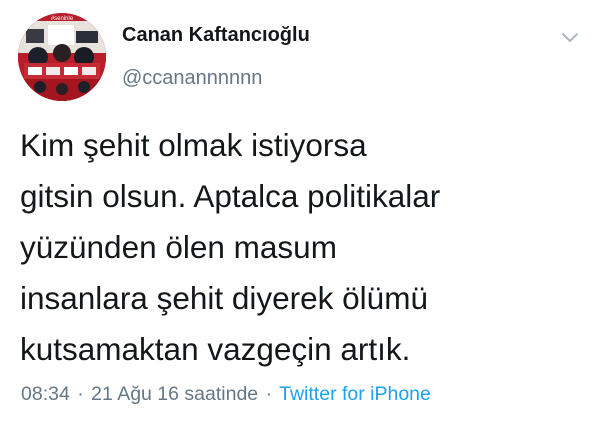  Describe the element at coordinates (178, 247) in the screenshot. I see `tweet-text-line: yüzünden ölen masum` at that location.